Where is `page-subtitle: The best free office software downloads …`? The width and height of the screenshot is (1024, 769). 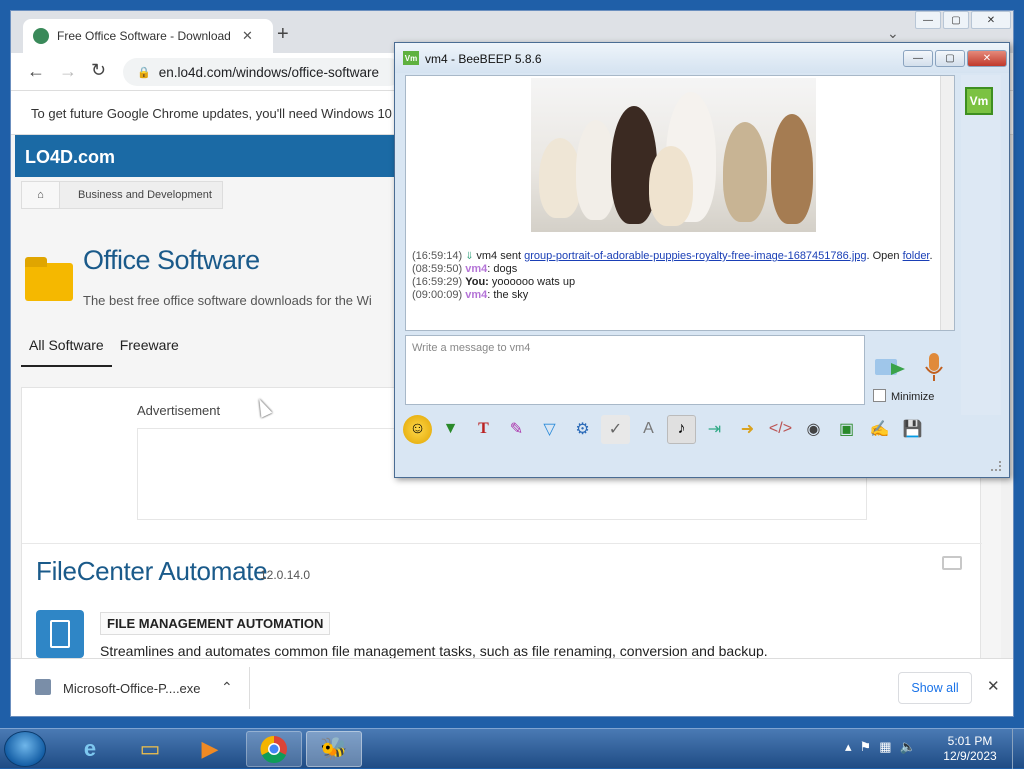 page-subtitle: The best free office software downloads … is located at coordinates (227, 300).